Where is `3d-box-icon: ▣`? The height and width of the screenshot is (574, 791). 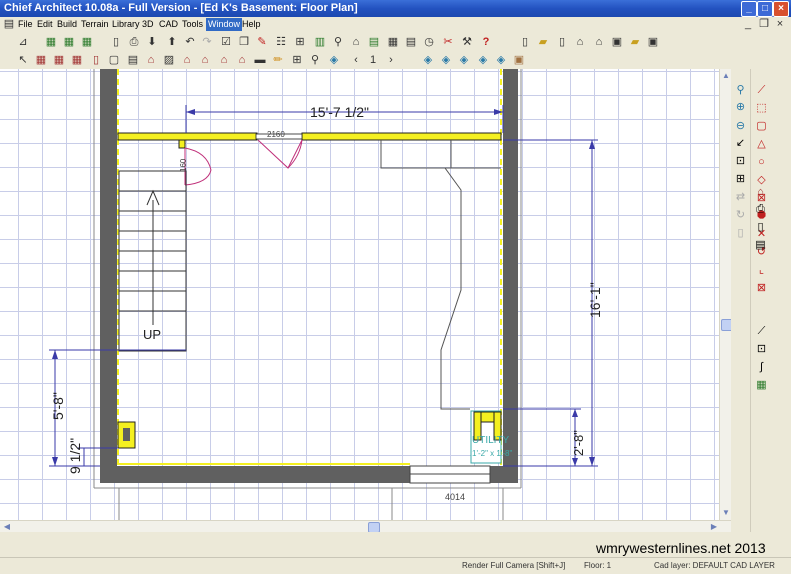 3d-box-icon: ▣ is located at coordinates (519, 60).